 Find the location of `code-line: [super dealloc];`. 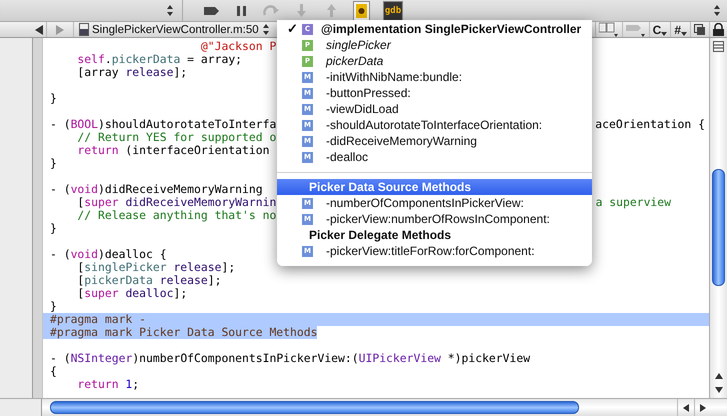

code-line: [super dealloc]; is located at coordinates (132, 293).